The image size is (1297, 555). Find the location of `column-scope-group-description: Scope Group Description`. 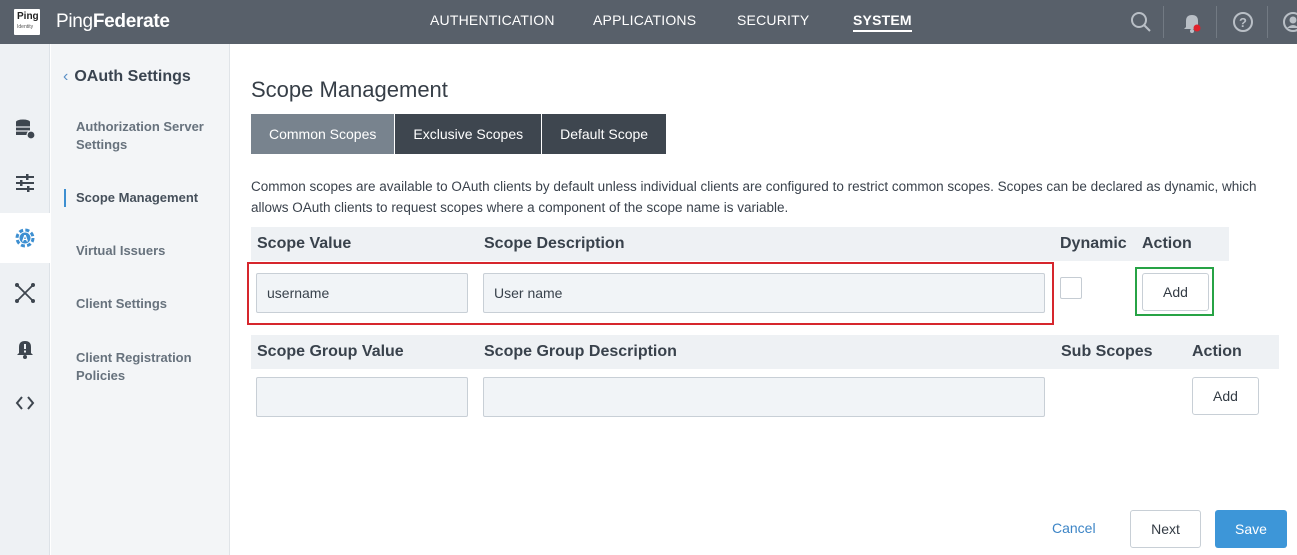

column-scope-group-description: Scope Group Description is located at coordinates (580, 351).